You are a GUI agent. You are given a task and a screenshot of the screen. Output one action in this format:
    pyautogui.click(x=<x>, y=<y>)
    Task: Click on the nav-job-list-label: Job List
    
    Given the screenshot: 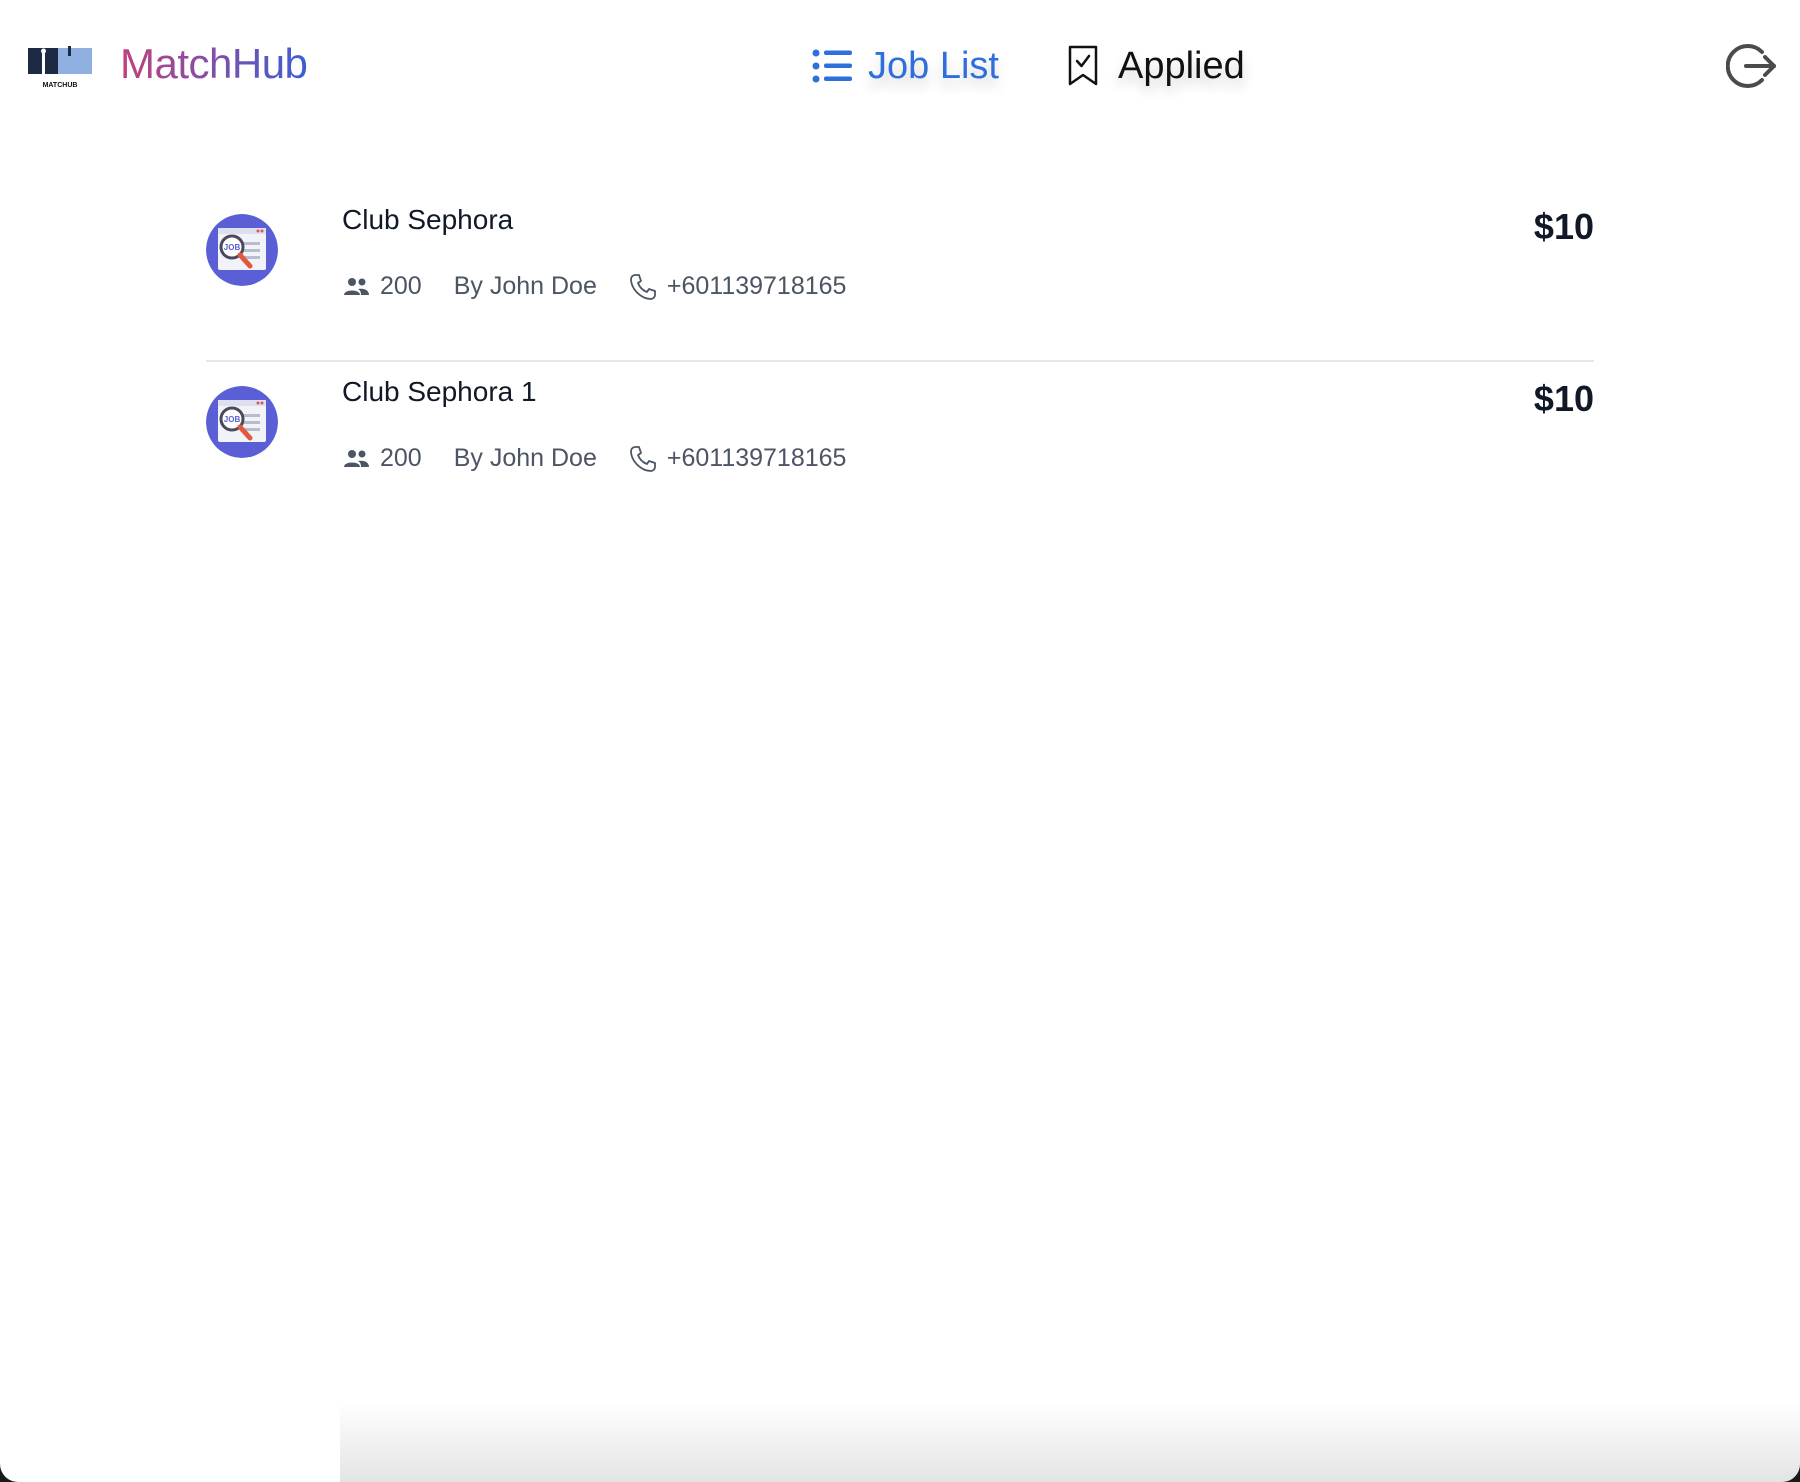 What is the action you would take?
    pyautogui.click(x=933, y=65)
    